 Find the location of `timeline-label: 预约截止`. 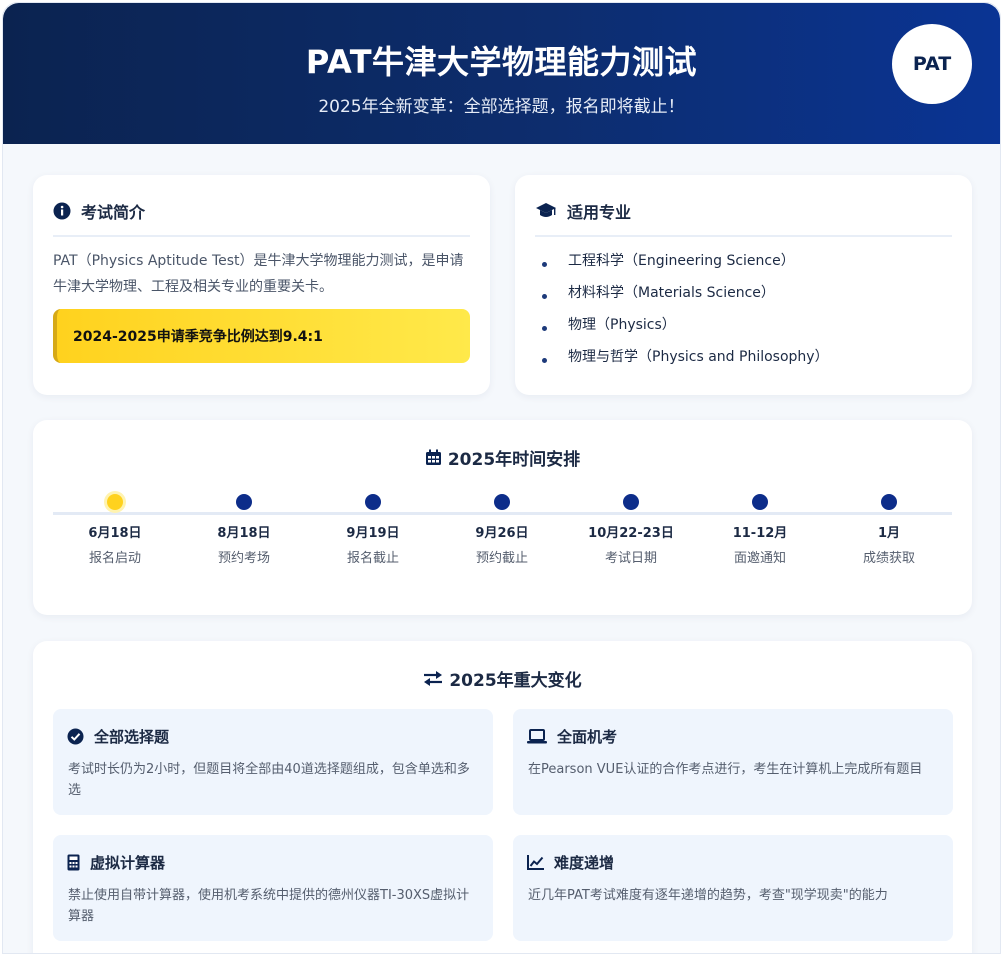

timeline-label: 预约截止 is located at coordinates (501, 558).